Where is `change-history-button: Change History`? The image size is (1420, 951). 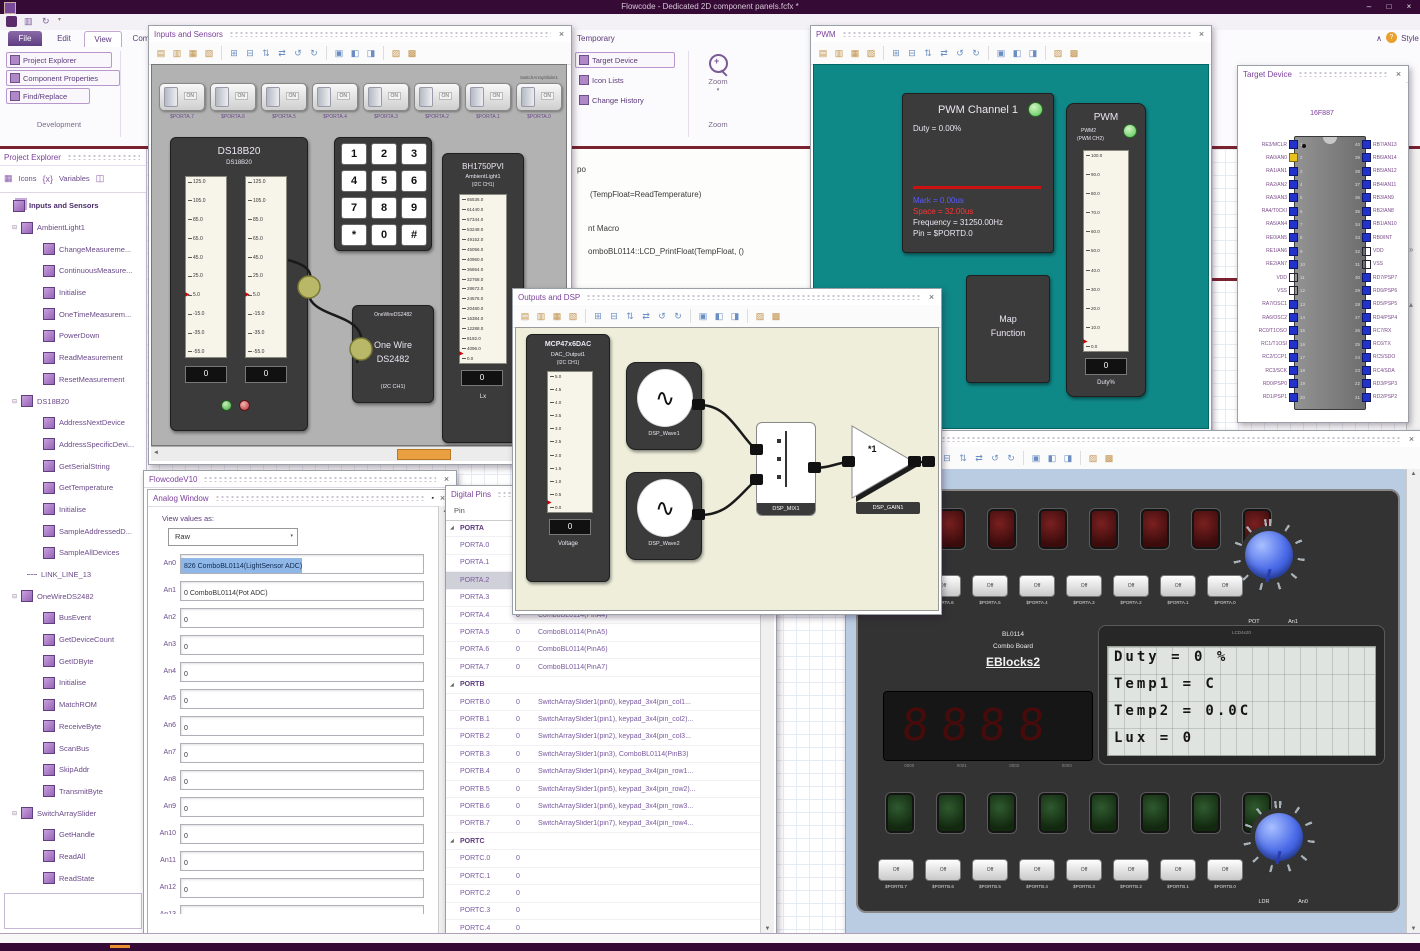
change-history-button: Change History is located at coordinates (625, 100).